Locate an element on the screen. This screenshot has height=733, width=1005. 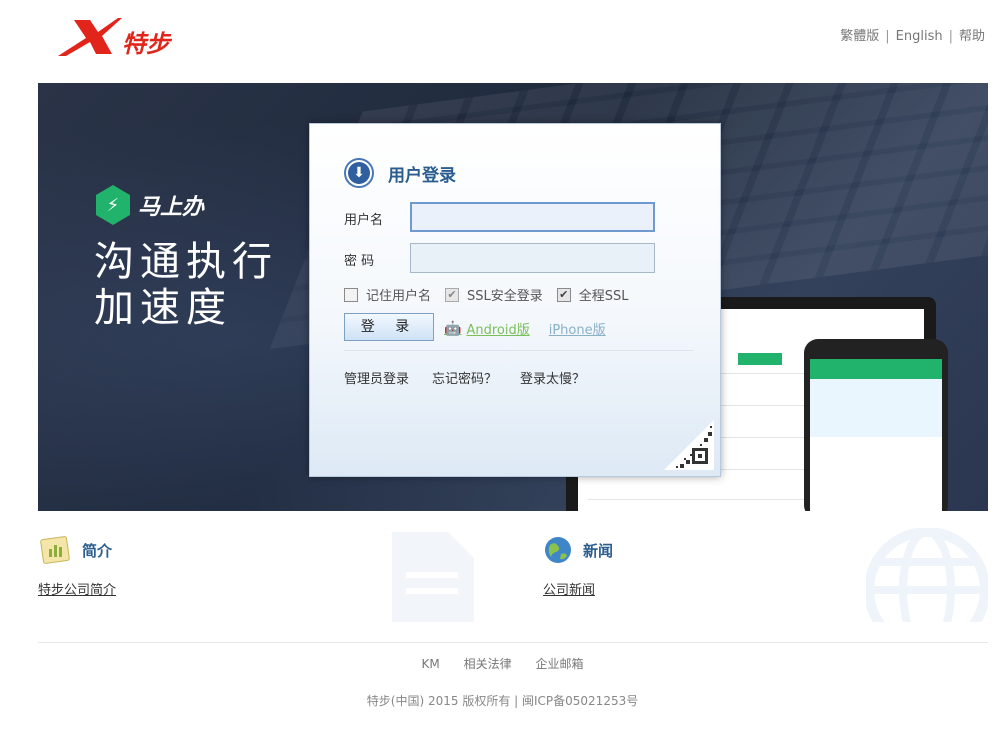
news-title: 新闻 is located at coordinates (598, 550).